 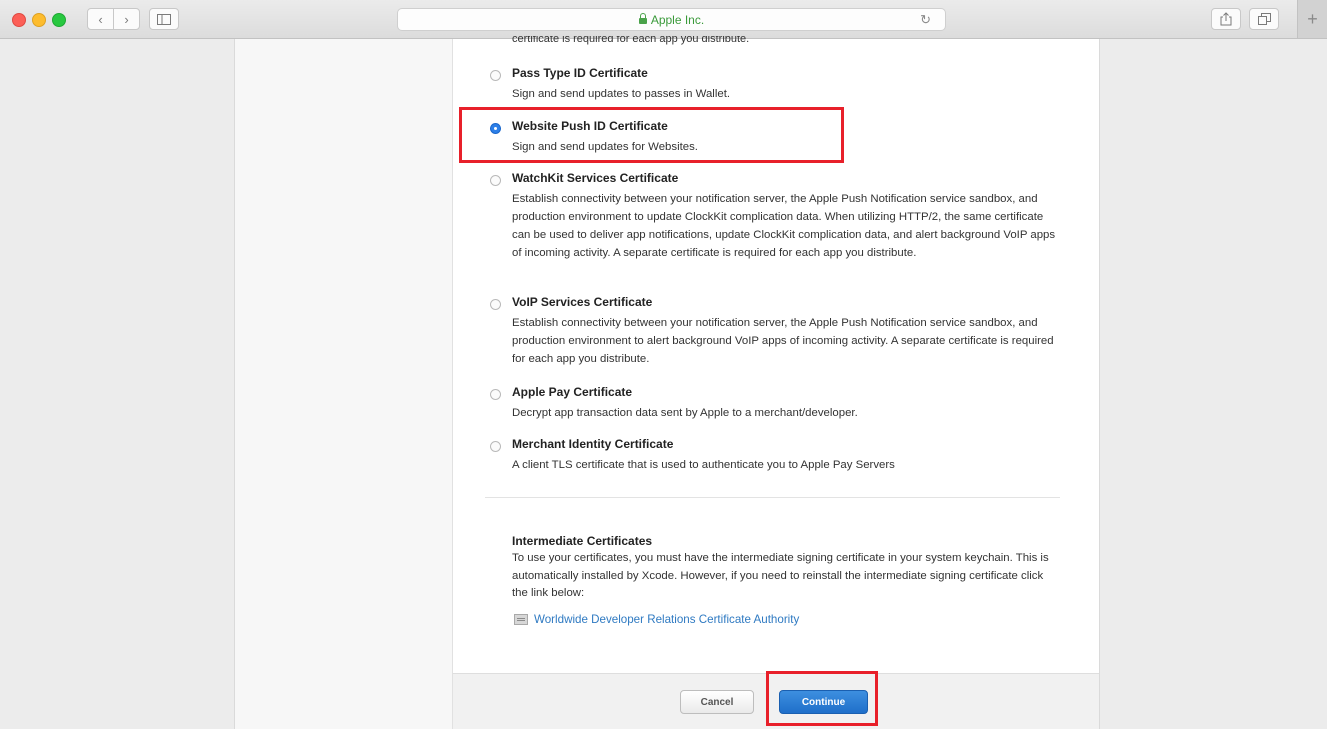 I want to click on radio-button-selected, so click(x=495, y=128).